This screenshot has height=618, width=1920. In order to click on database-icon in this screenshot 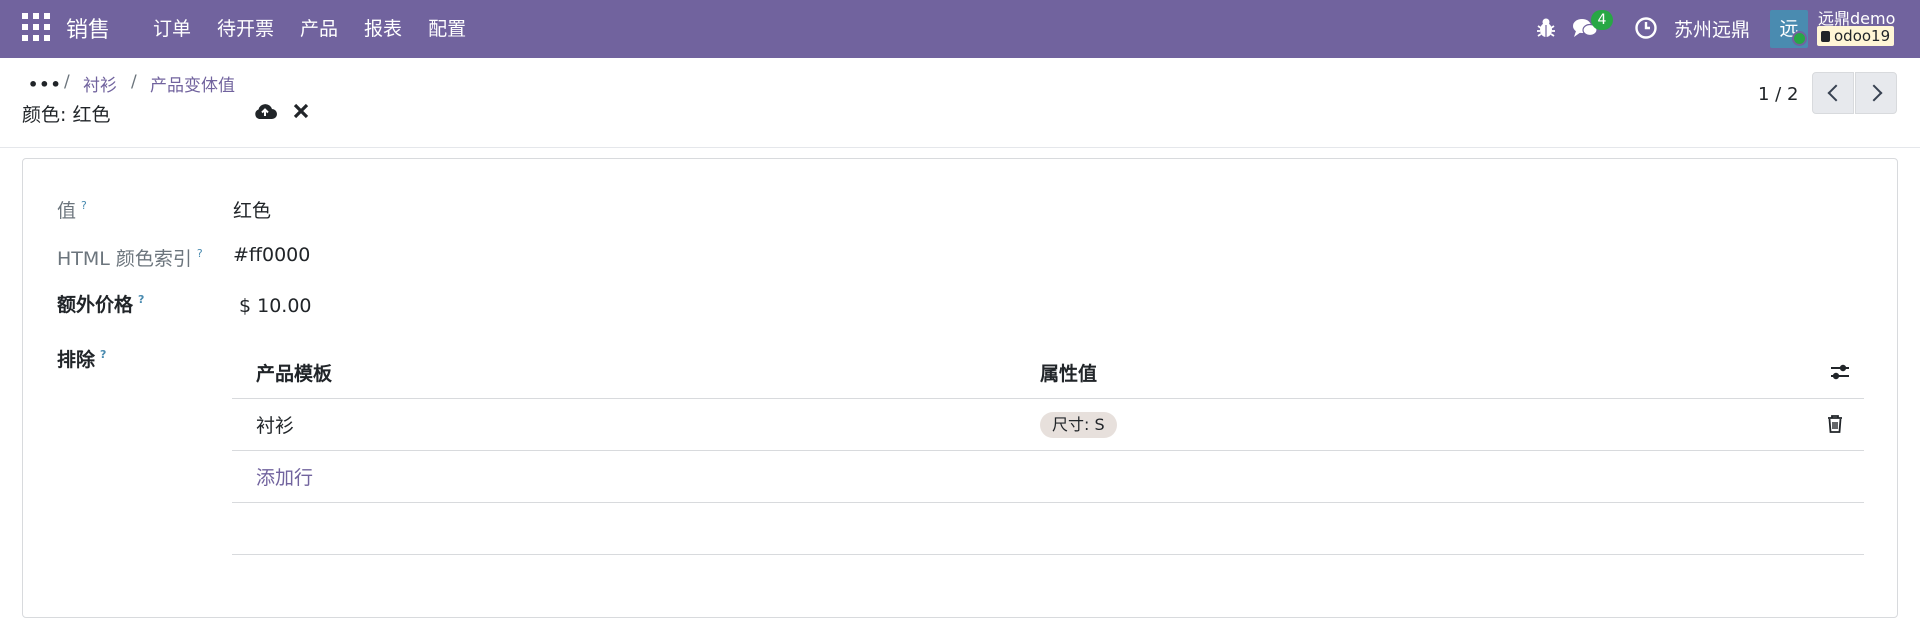, I will do `click(1825, 36)`.